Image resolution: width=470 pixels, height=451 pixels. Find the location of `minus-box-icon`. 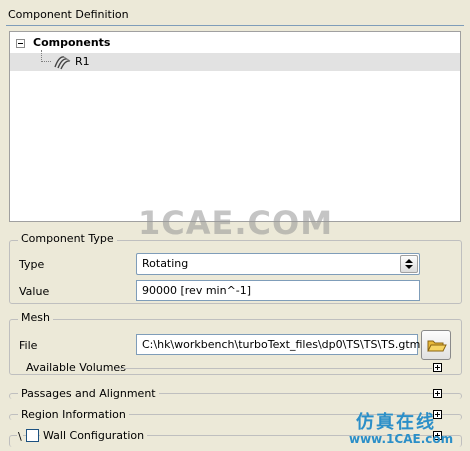

minus-box-icon is located at coordinates (20, 43).